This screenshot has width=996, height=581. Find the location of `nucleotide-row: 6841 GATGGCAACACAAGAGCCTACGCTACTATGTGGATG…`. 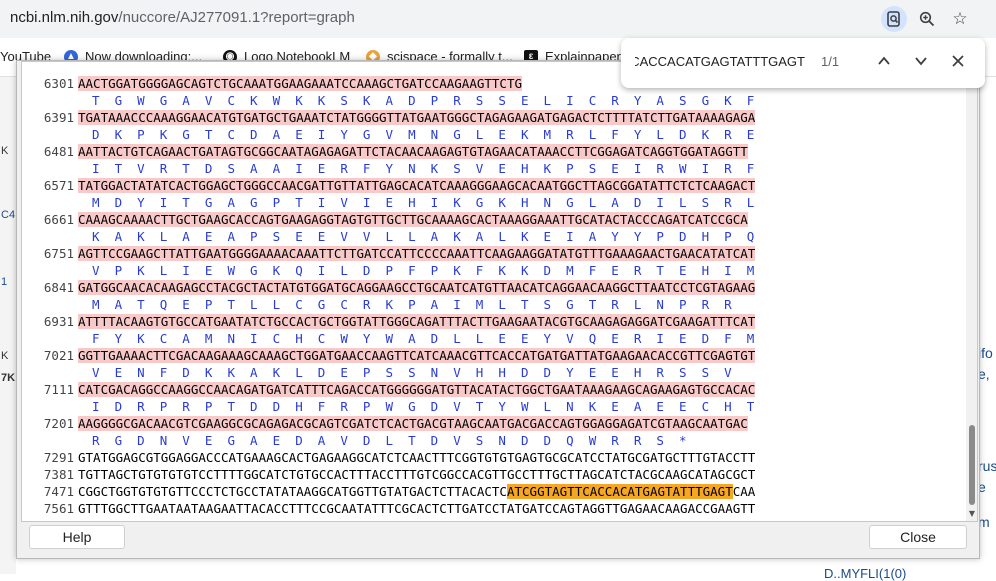

nucleotide-row: 6841 GATGGCAACACAAGAGCCTACGCTACTATGTGGATG… is located at coordinates (389, 287).